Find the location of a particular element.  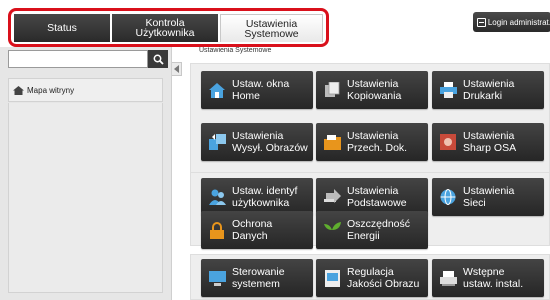

tile-label: Ustawienia Sieci is located at coordinates (489, 197).